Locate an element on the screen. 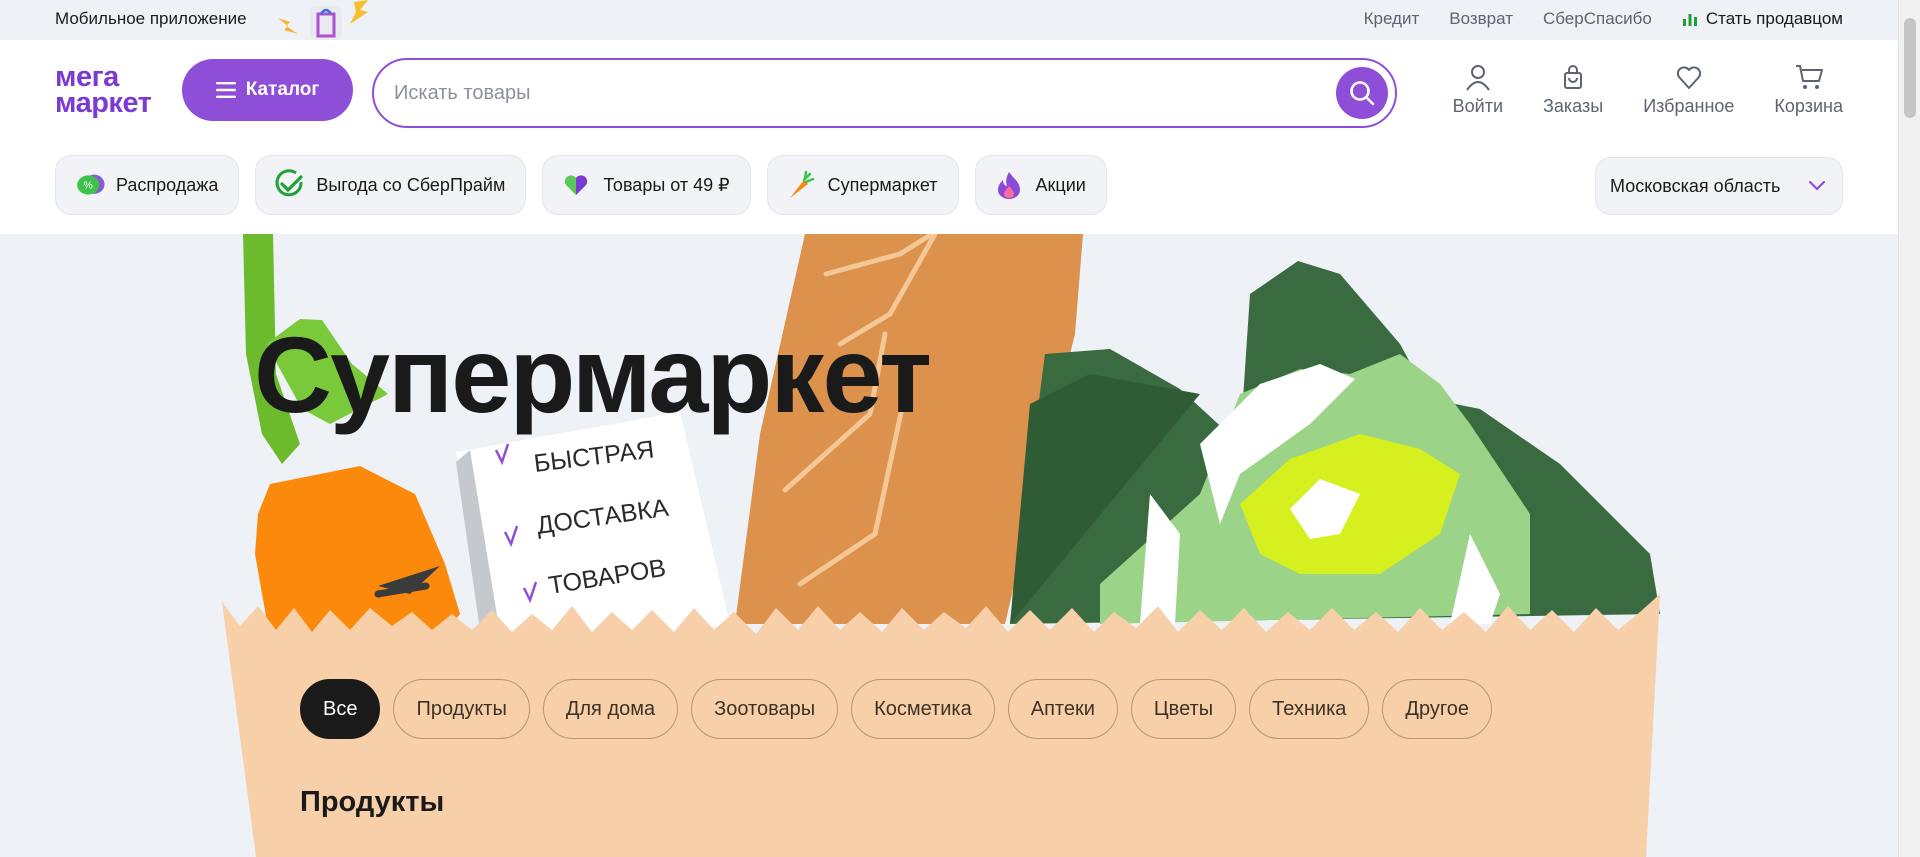  cart-button: Корзина is located at coordinates (1808, 89).